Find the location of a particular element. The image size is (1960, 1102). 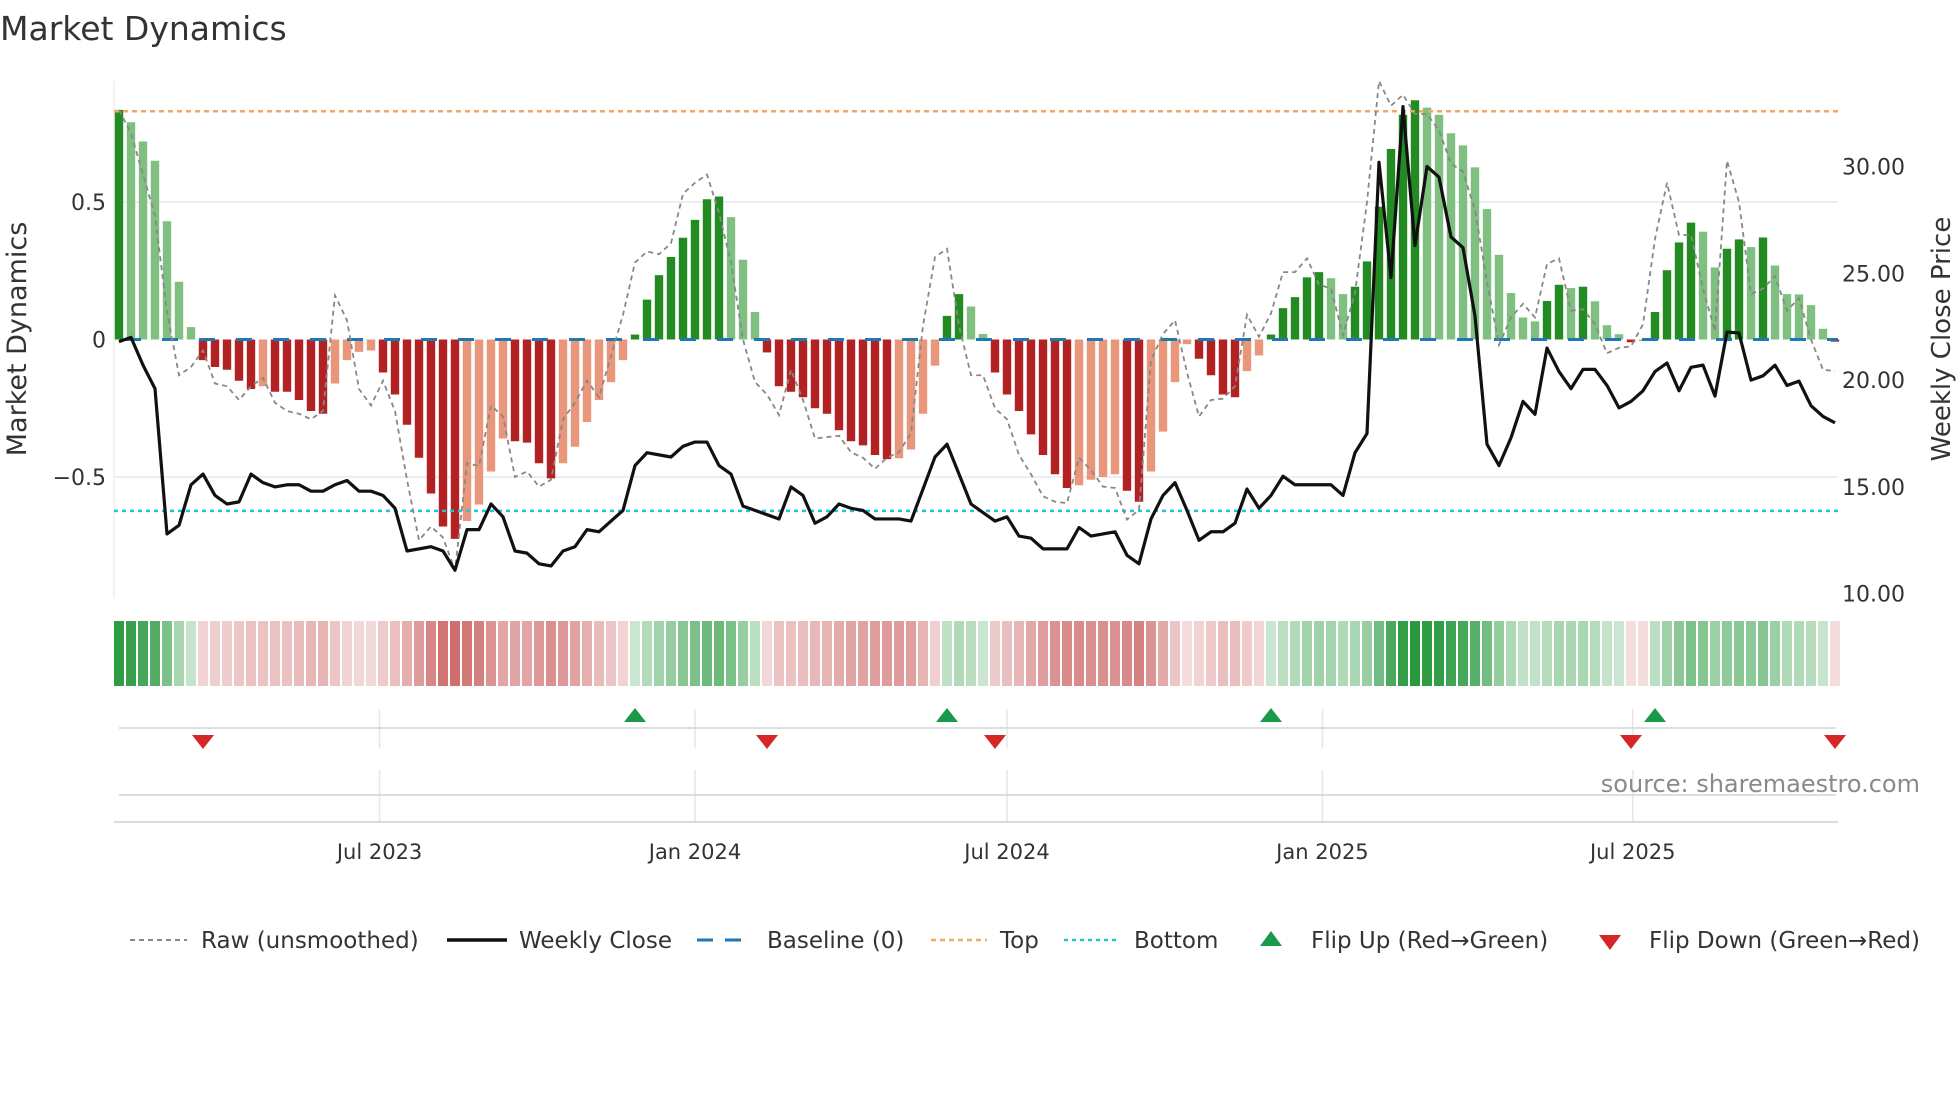

legend-item-bottom: Bottom is located at coordinates (1141, 941).